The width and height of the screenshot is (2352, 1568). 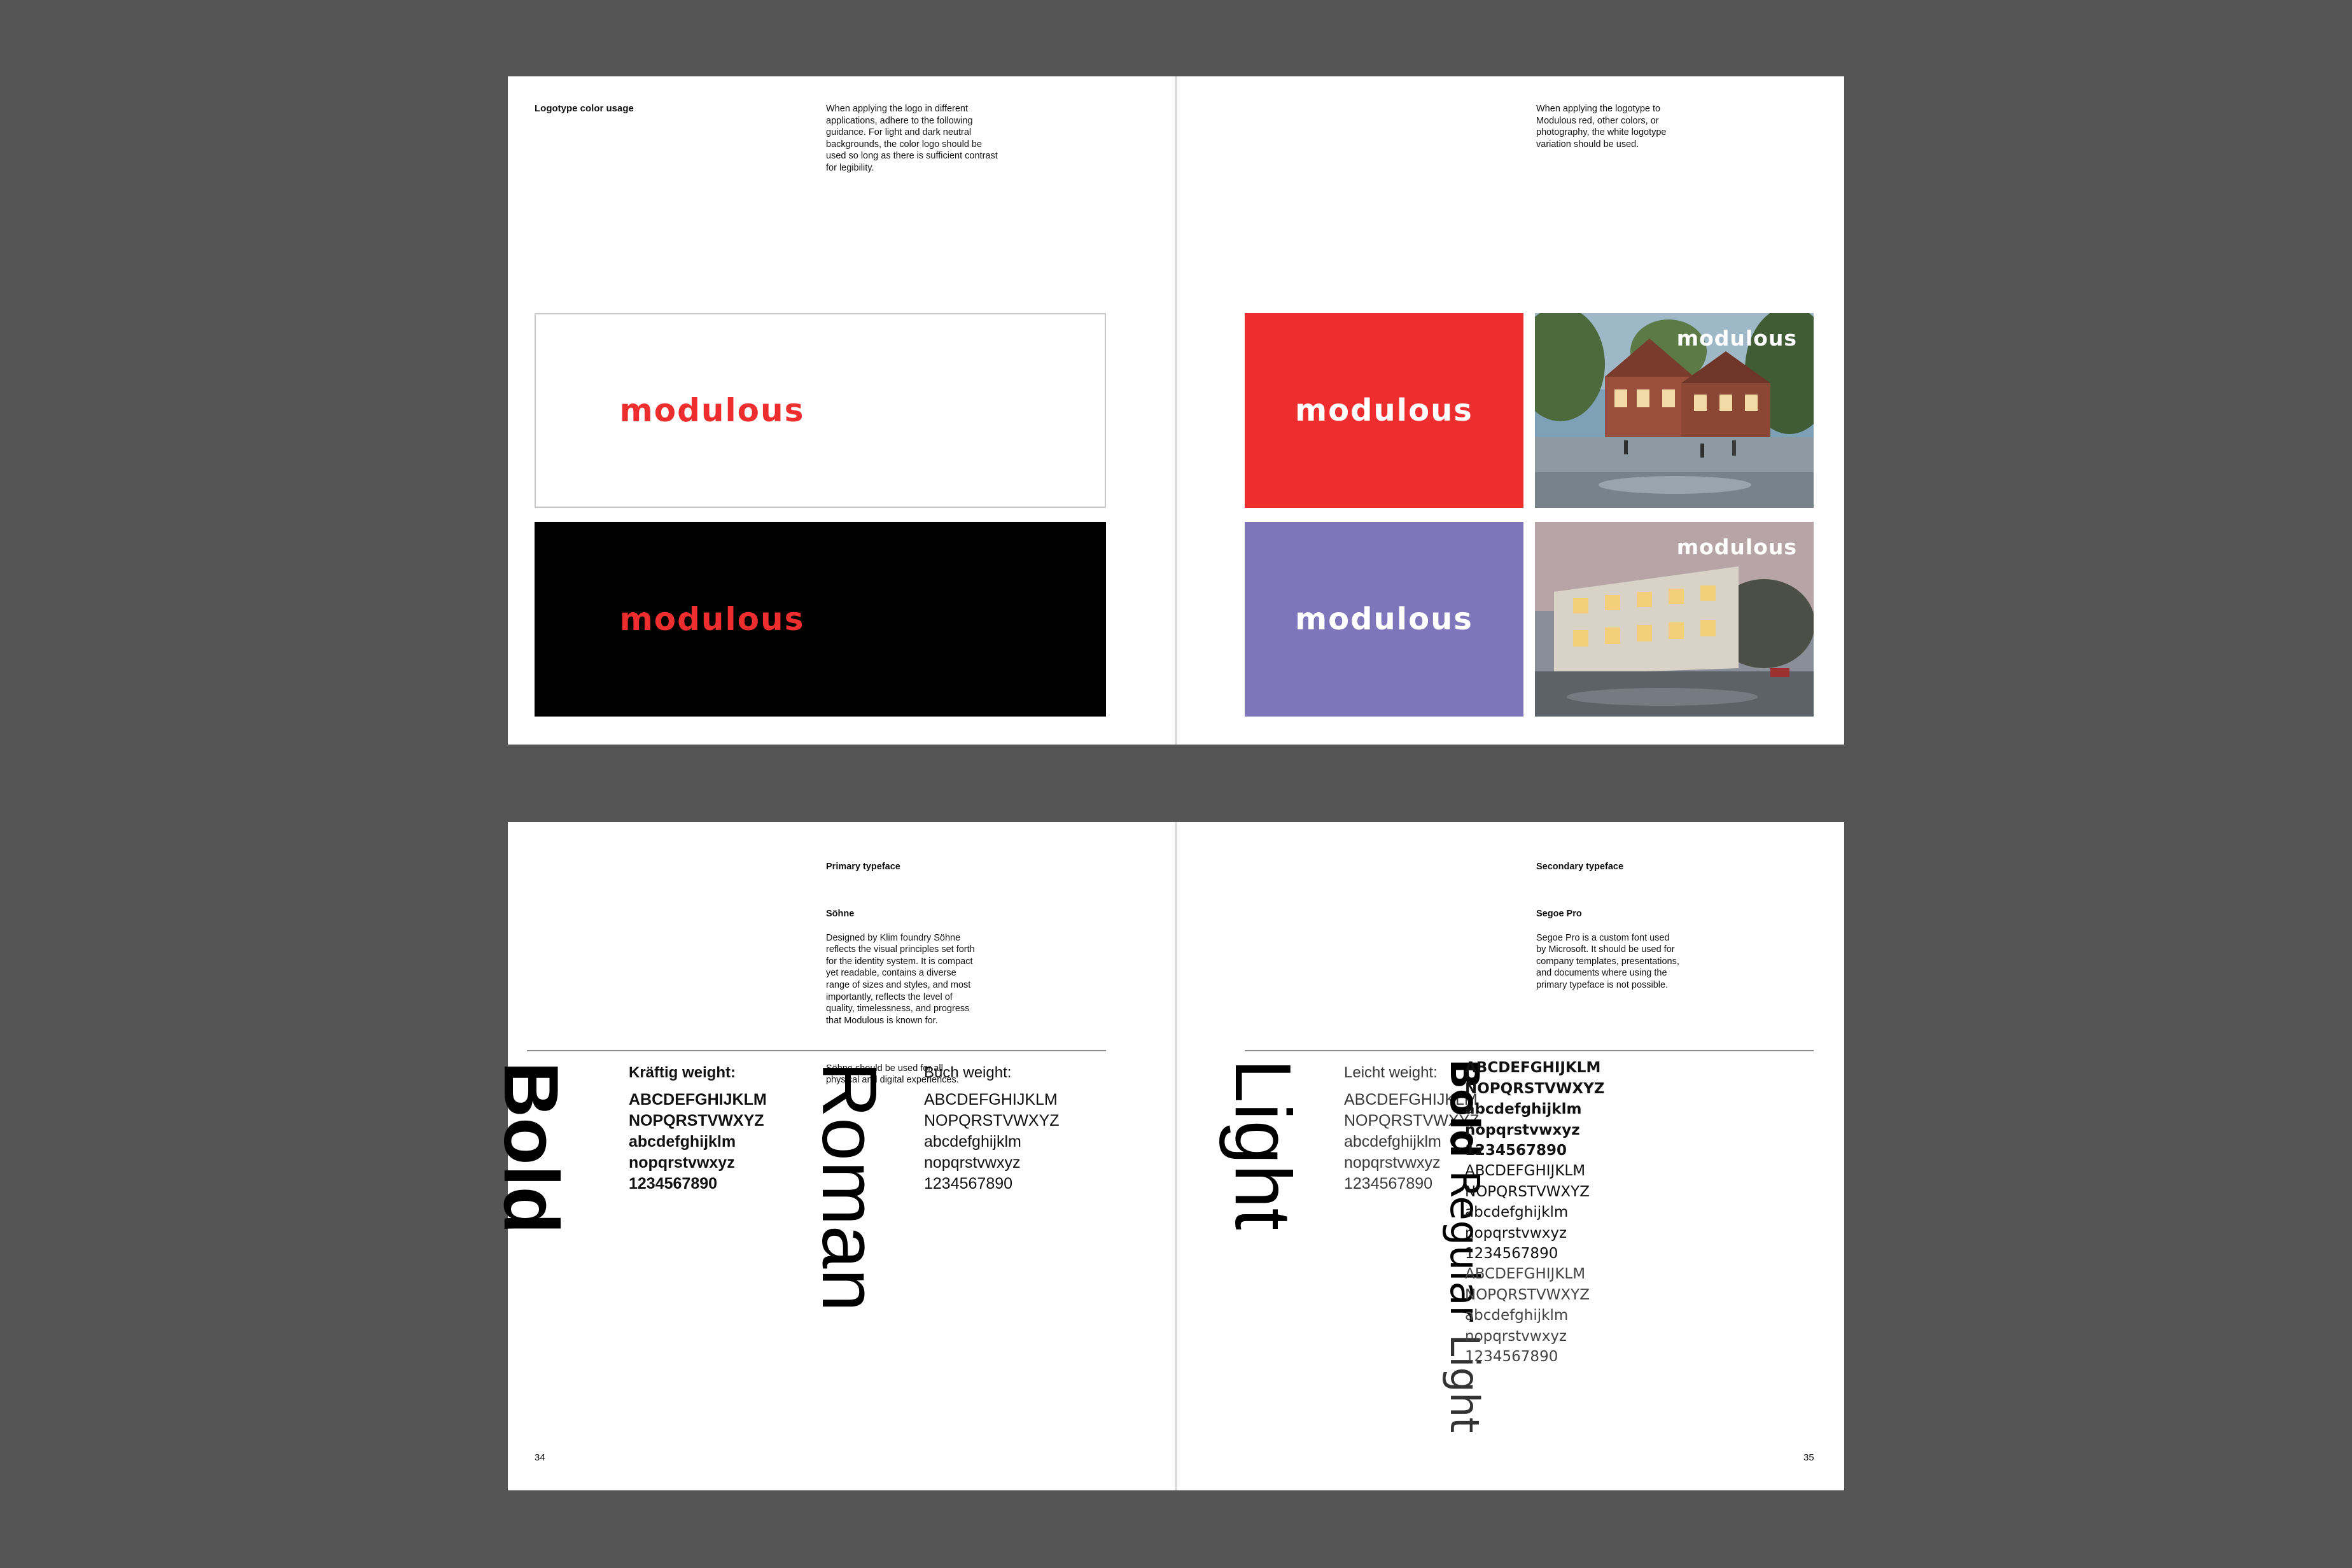 I want to click on specimen-title: Kräftig weight:, so click(x=682, y=1072).